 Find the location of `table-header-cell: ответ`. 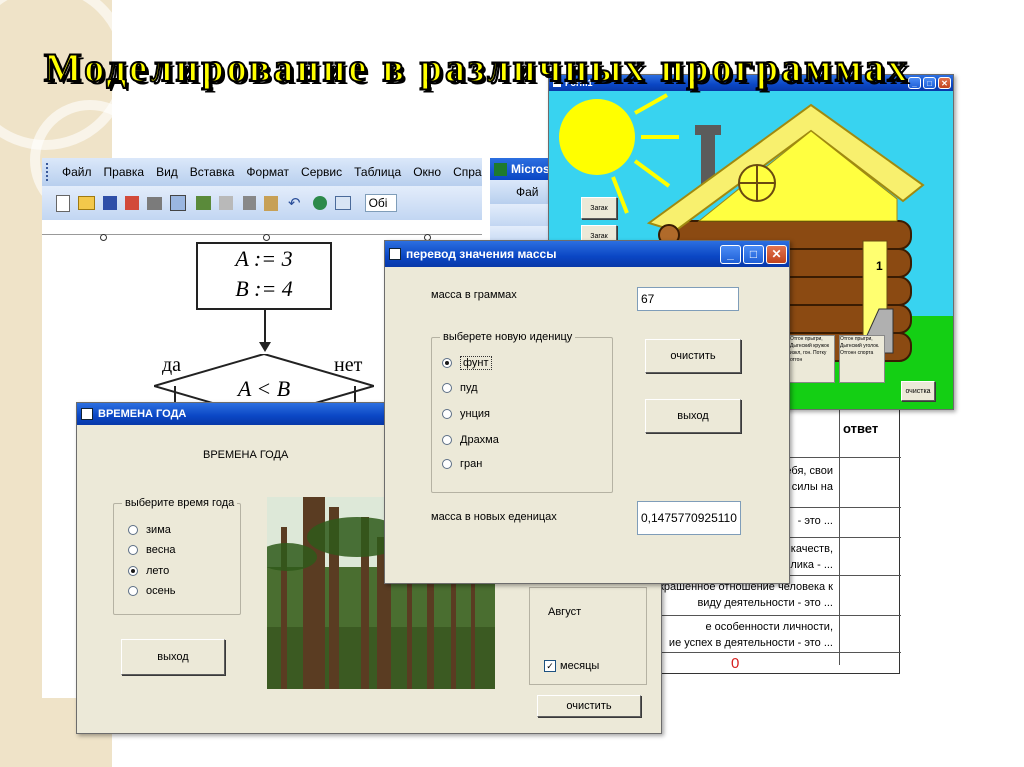

table-header-cell: ответ is located at coordinates (861, 428).